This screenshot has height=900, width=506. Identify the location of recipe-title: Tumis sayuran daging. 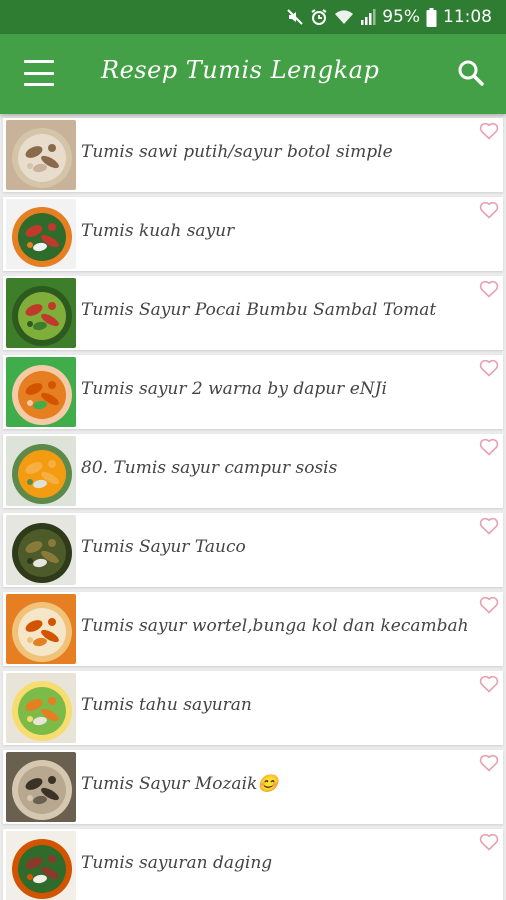
(177, 863).